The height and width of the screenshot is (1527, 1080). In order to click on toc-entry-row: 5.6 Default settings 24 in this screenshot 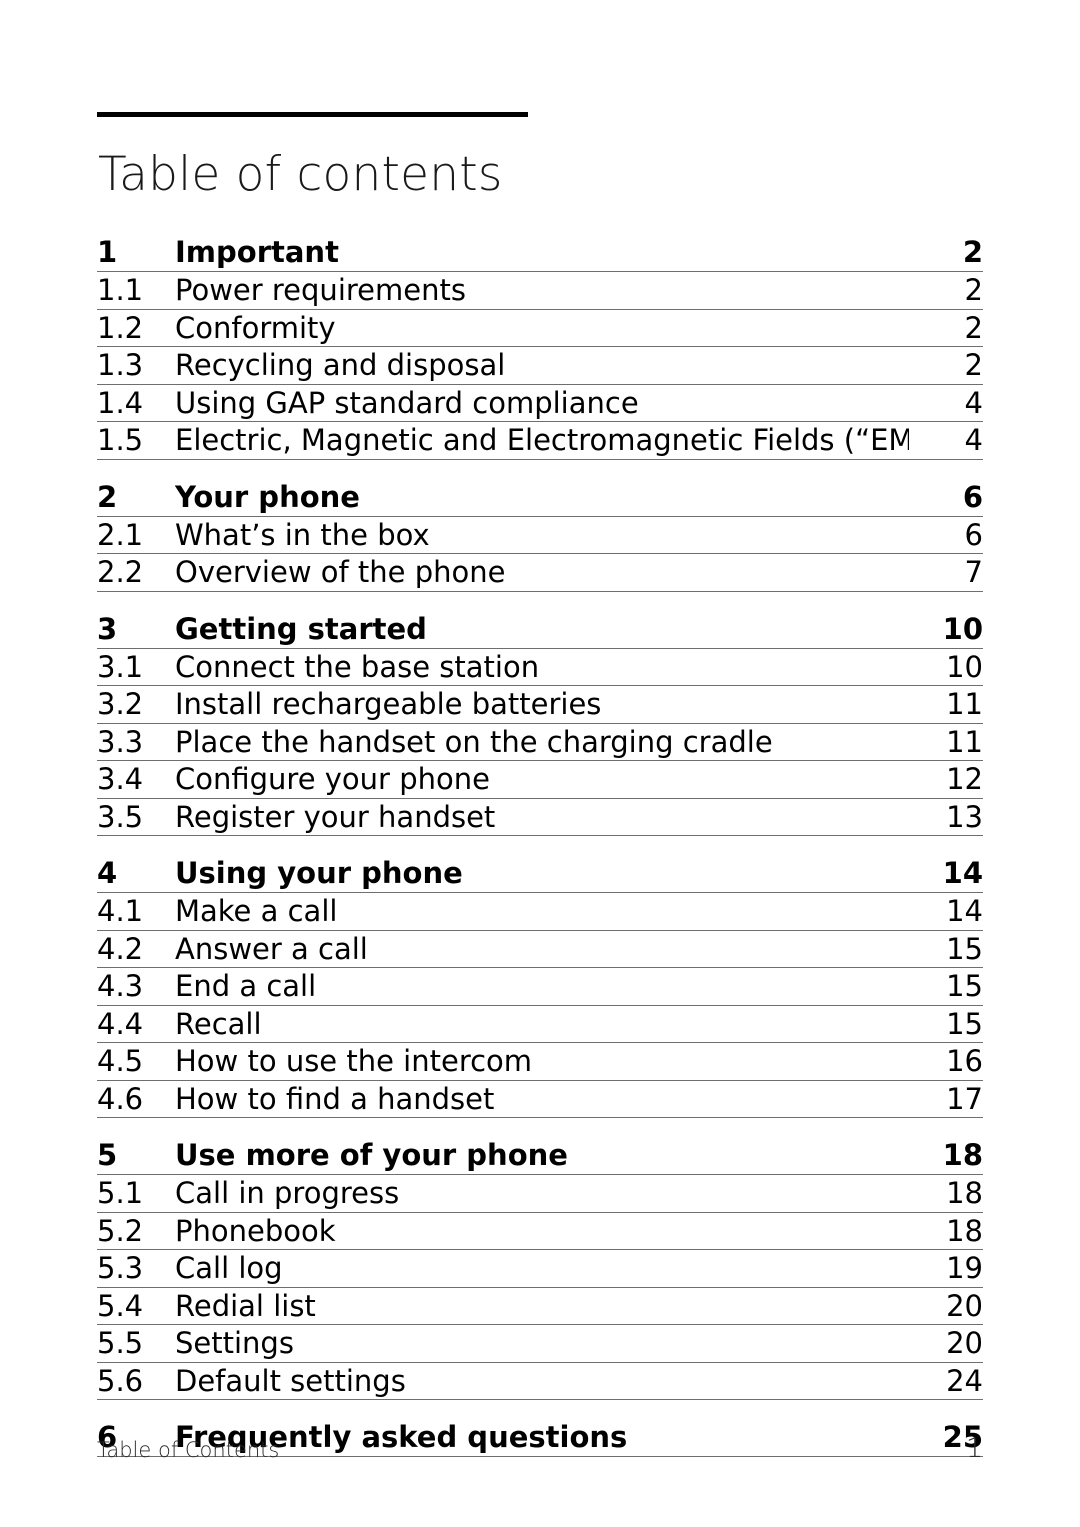, I will do `click(540, 1381)`.